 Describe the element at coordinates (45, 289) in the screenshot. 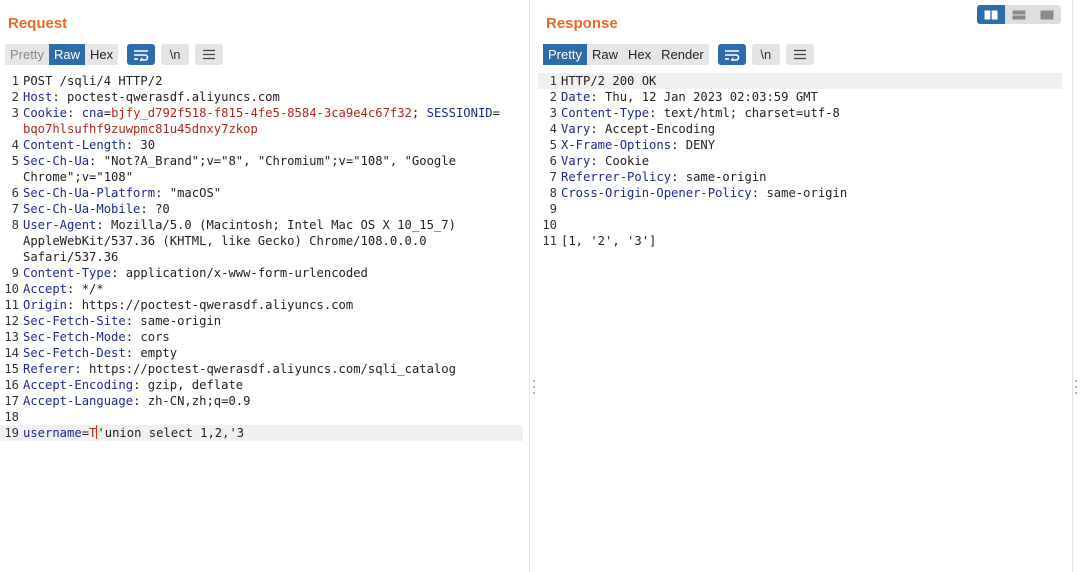

I see `header-name: Accept` at that location.